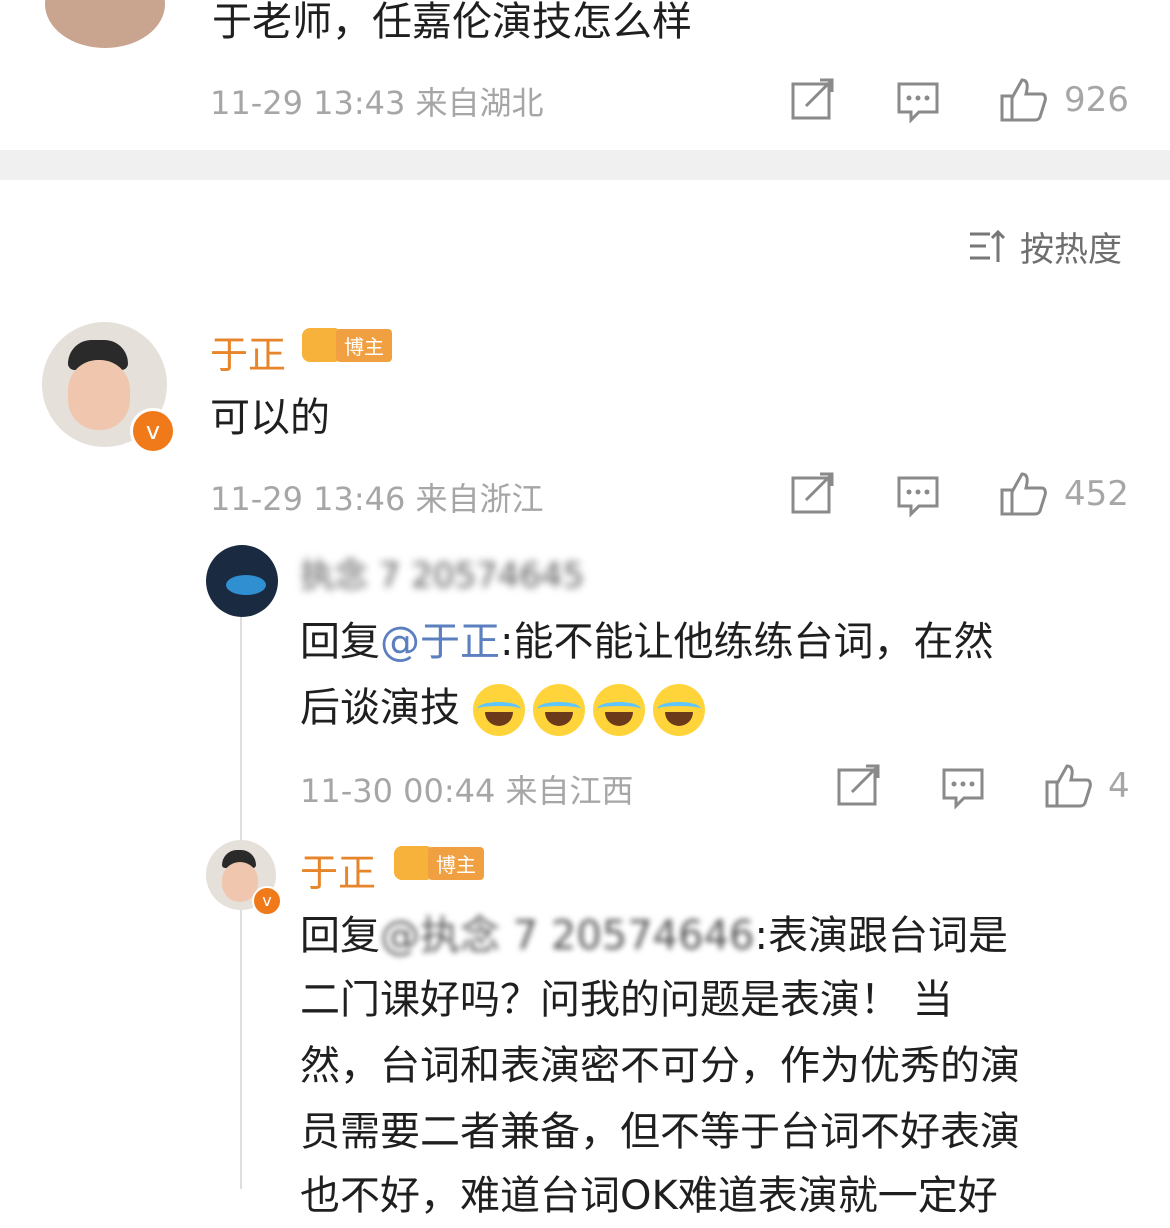 This screenshot has height=1228, width=1170. I want to click on comment-meta: 11-29 13:43 来自湖北, so click(377, 103).